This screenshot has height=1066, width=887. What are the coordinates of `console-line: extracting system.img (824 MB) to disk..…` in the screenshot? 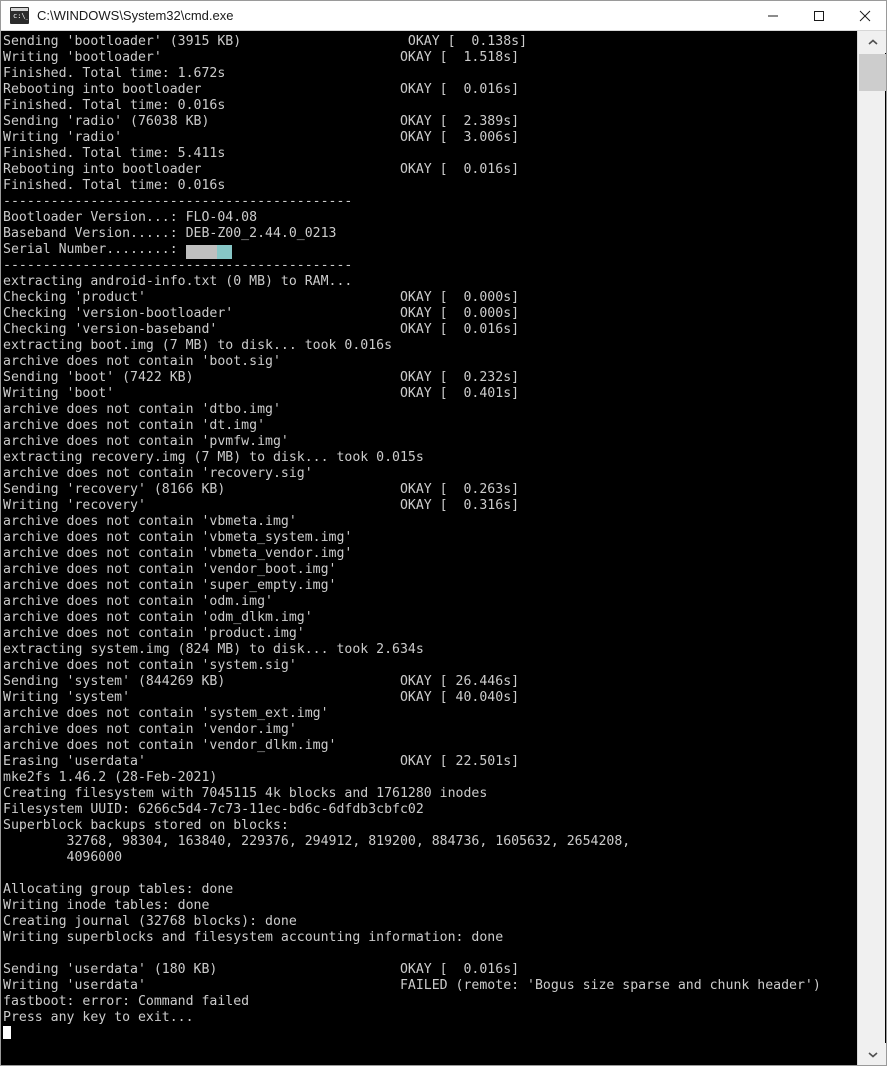 It's located at (213, 649).